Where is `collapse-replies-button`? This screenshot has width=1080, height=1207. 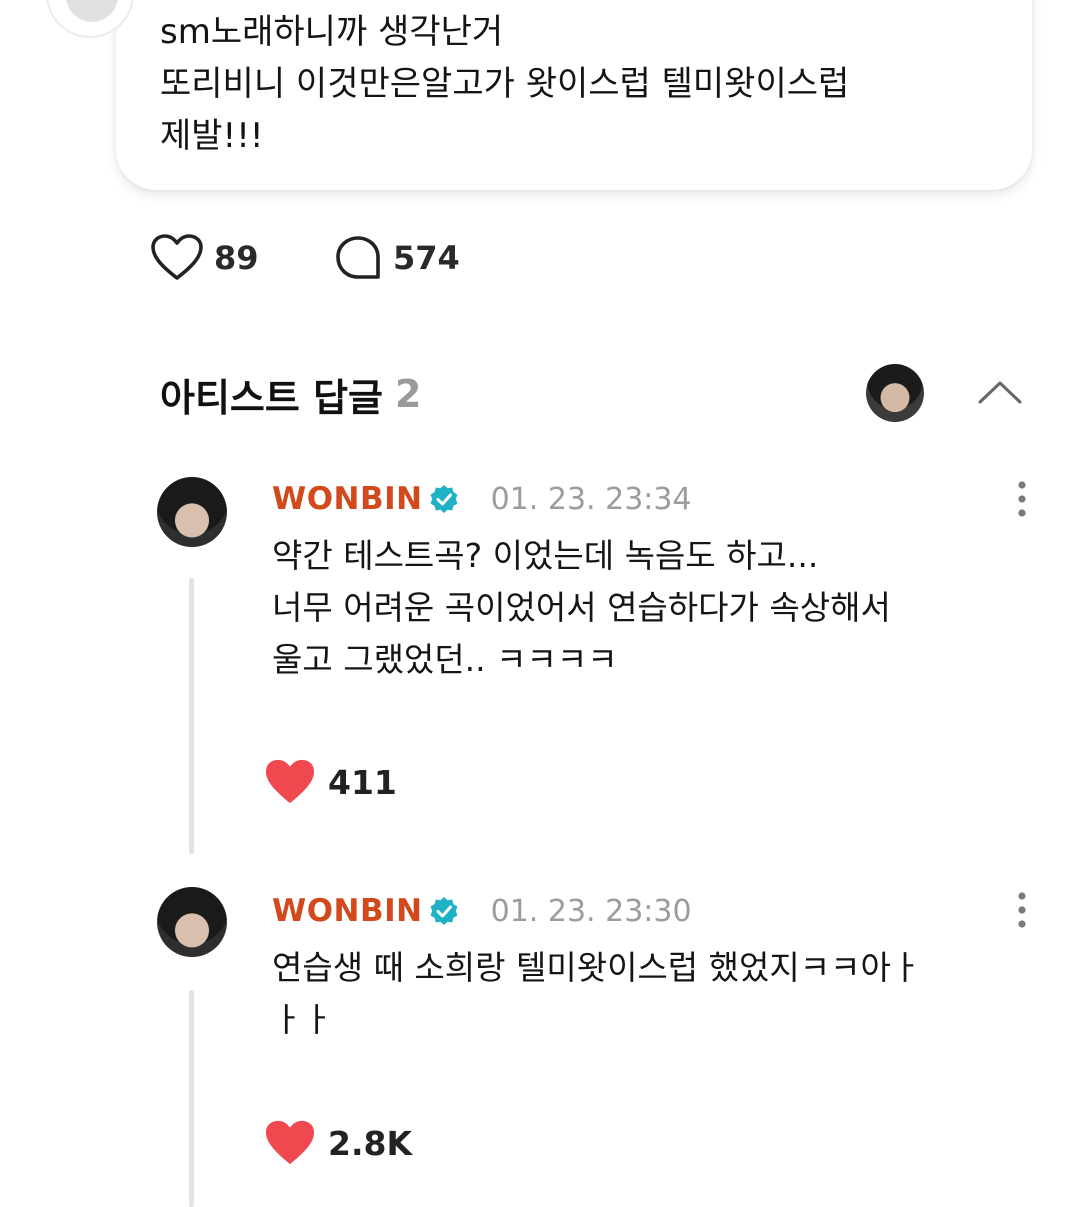 collapse-replies-button is located at coordinates (1000, 392).